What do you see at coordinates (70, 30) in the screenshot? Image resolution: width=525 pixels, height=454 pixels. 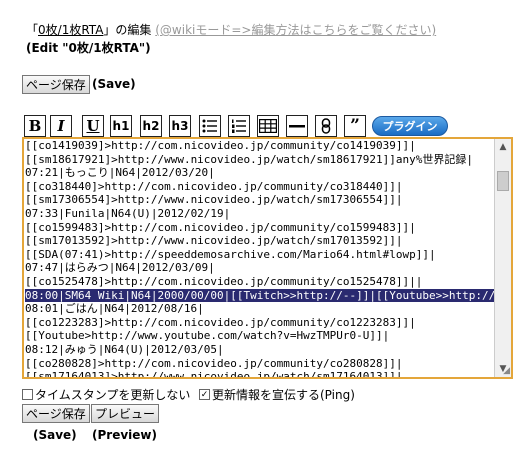 I see `page-name-link: 0枚/1枚RTA` at bounding box center [70, 30].